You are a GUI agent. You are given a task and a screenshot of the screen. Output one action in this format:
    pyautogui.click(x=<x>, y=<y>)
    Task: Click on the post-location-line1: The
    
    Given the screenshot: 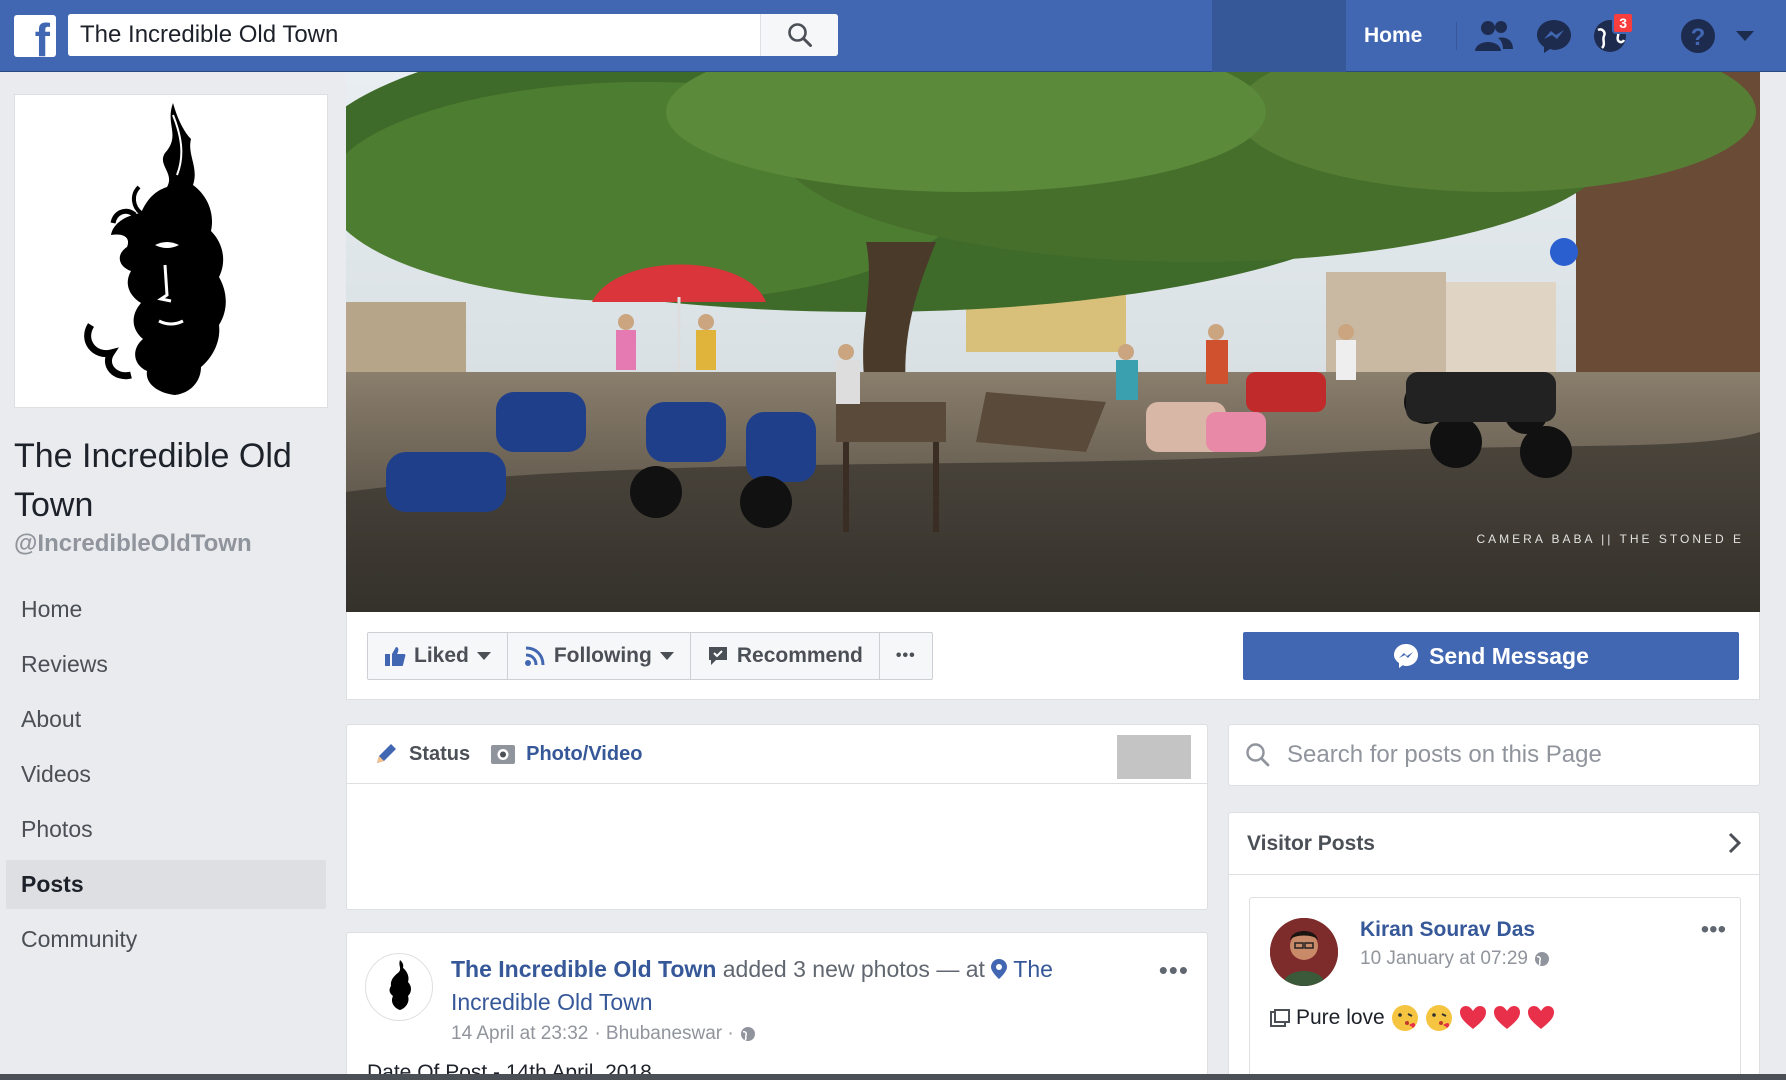 What is the action you would take?
    pyautogui.click(x=1033, y=969)
    